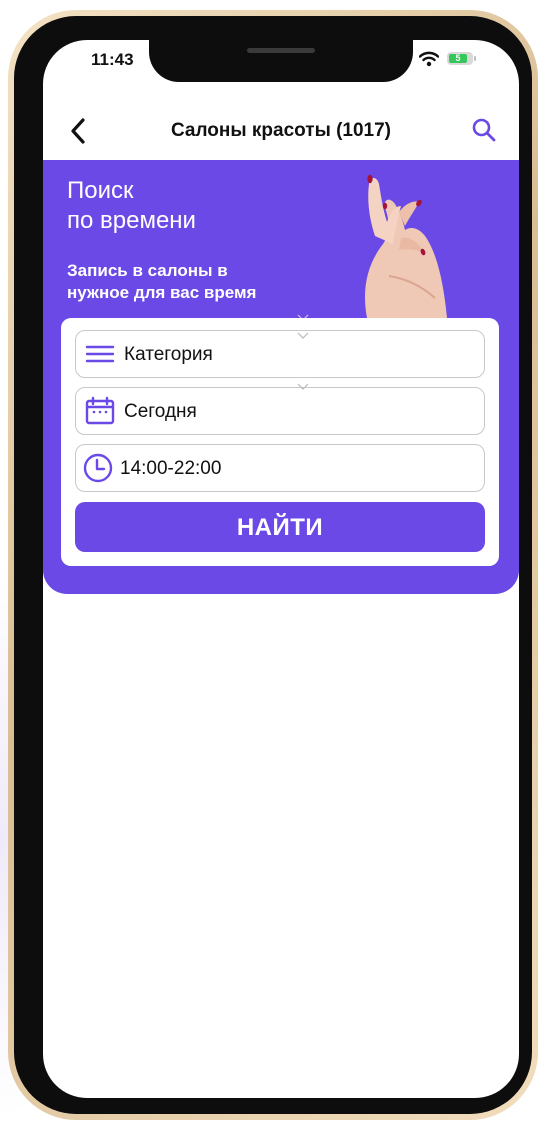 The image size is (547, 1126). Describe the element at coordinates (100, 410) in the screenshot. I see `calendar-icon` at that location.